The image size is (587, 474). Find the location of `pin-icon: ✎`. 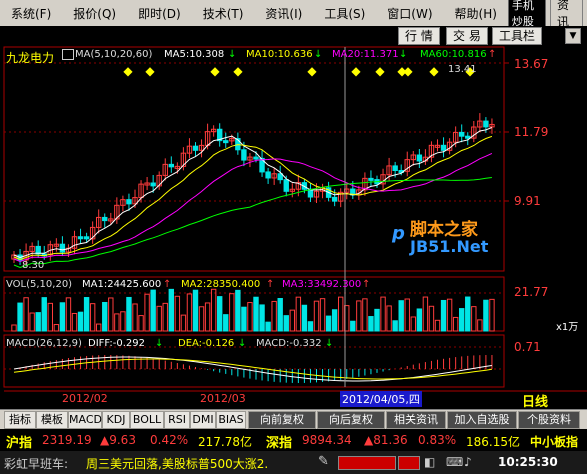

pin-icon: ✎ is located at coordinates (323, 461).